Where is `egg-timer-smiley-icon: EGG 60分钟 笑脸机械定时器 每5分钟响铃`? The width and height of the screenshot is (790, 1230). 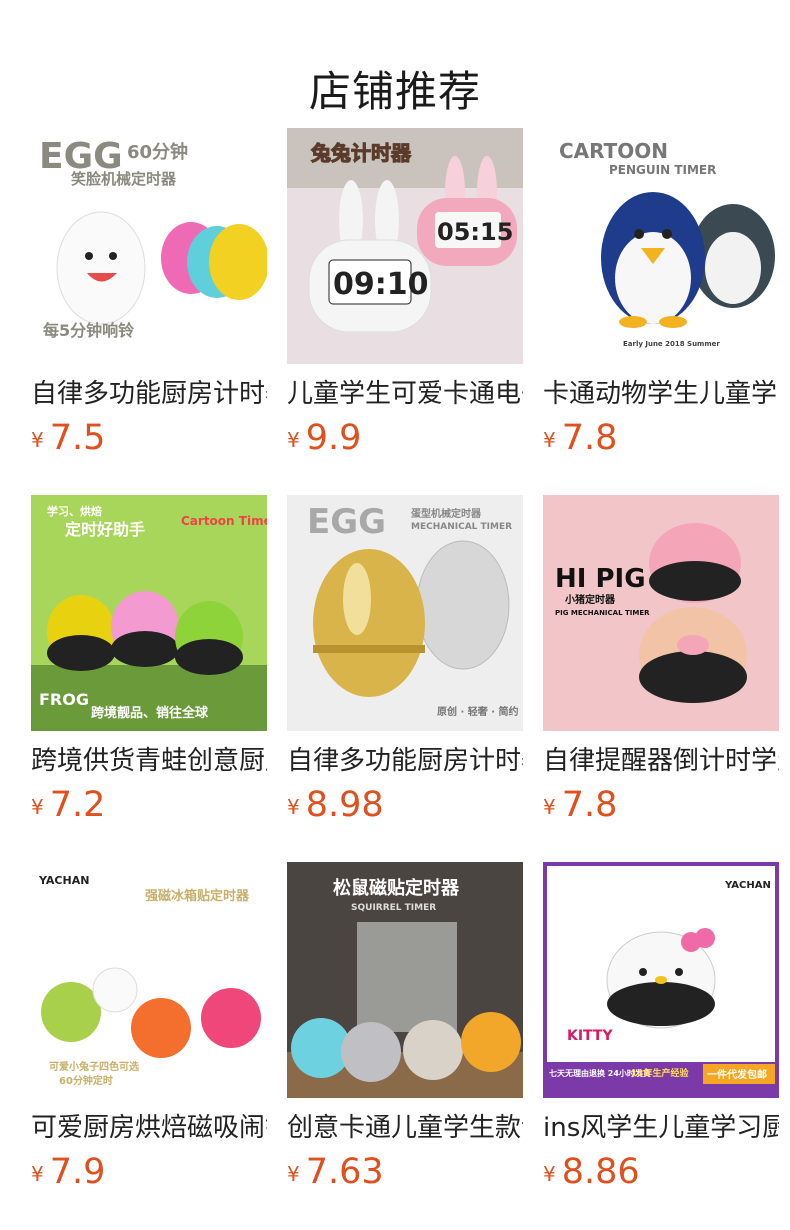 egg-timer-smiley-icon: EGG 60分钟 笑脸机械定时器 每5分钟响铃 is located at coordinates (149, 246).